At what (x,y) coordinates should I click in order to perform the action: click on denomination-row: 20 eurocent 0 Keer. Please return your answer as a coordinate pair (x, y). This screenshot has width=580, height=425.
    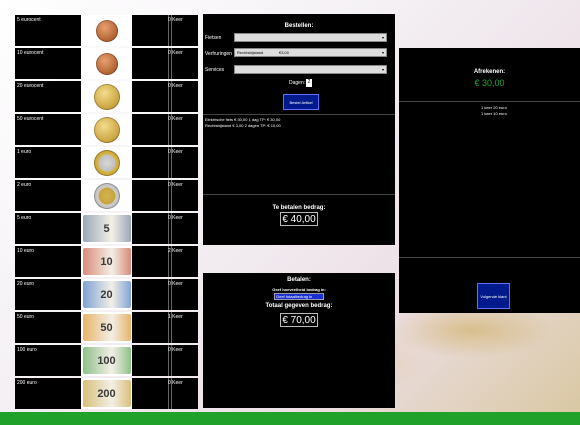
    Looking at the image, I should click on (106, 96).